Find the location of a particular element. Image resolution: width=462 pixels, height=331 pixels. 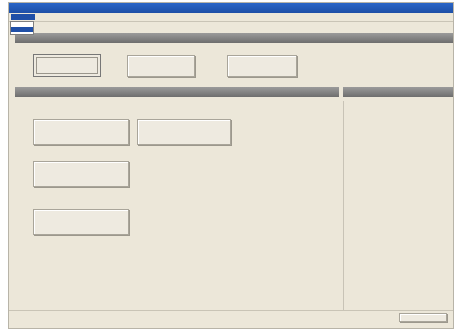

right-section-header is located at coordinates (398, 92).